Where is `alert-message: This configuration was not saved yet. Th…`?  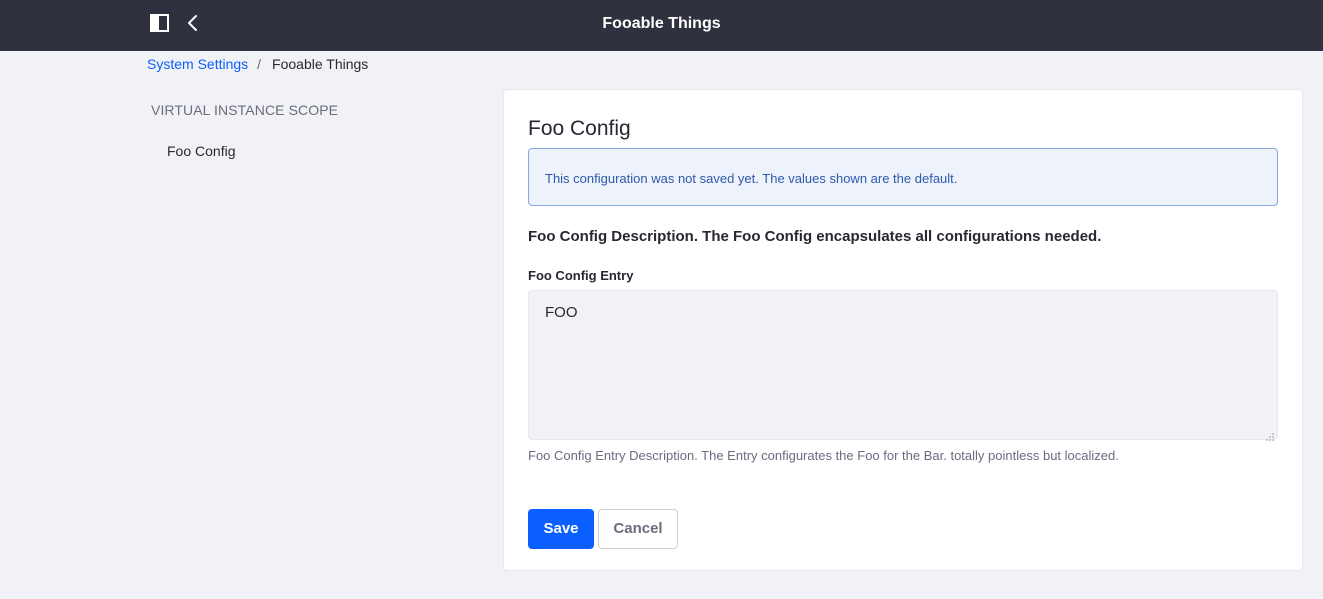
alert-message: This configuration was not saved yet. Th… is located at coordinates (751, 178).